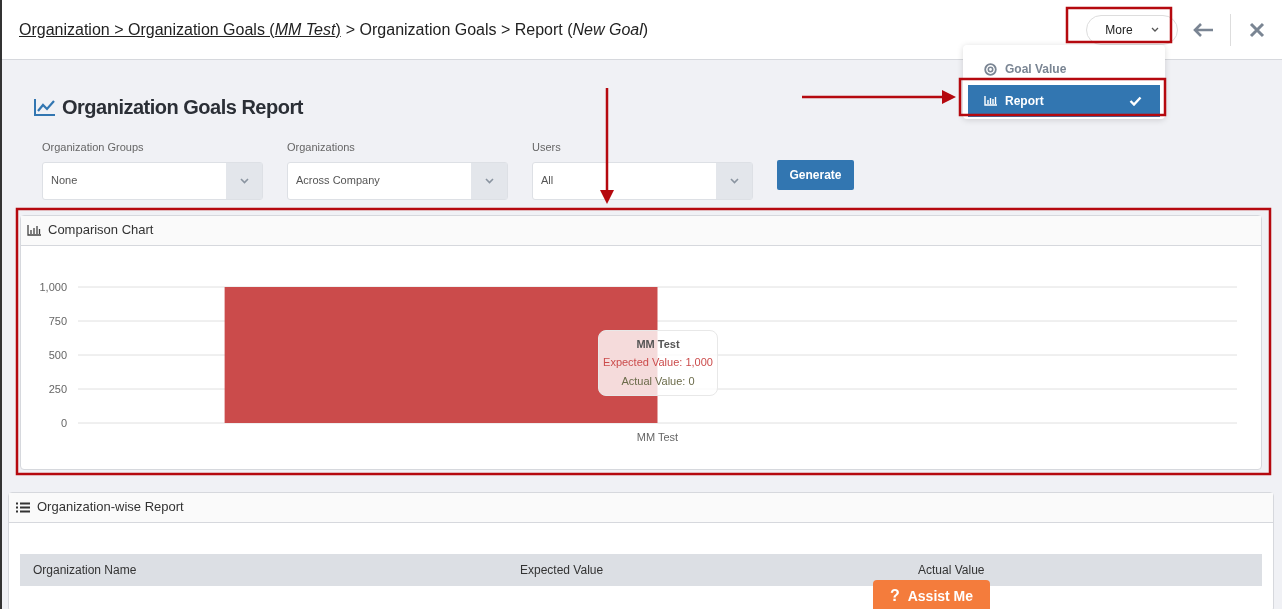  What do you see at coordinates (1135, 101) in the screenshot?
I see `check-icon` at bounding box center [1135, 101].